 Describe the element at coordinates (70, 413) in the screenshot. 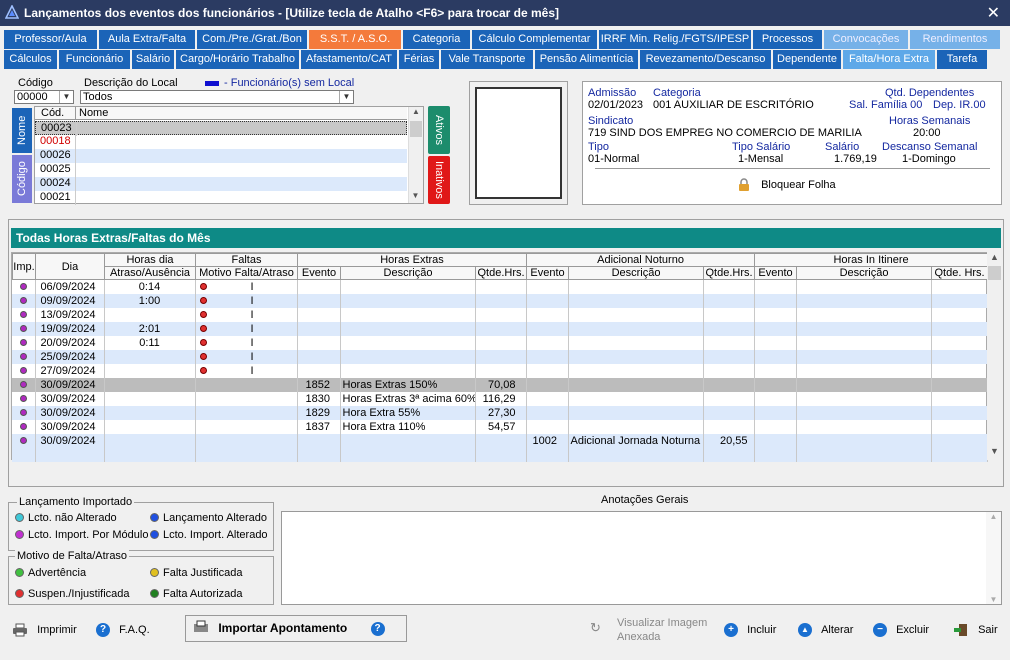

I see `cell-dia: 30/09/2024` at that location.